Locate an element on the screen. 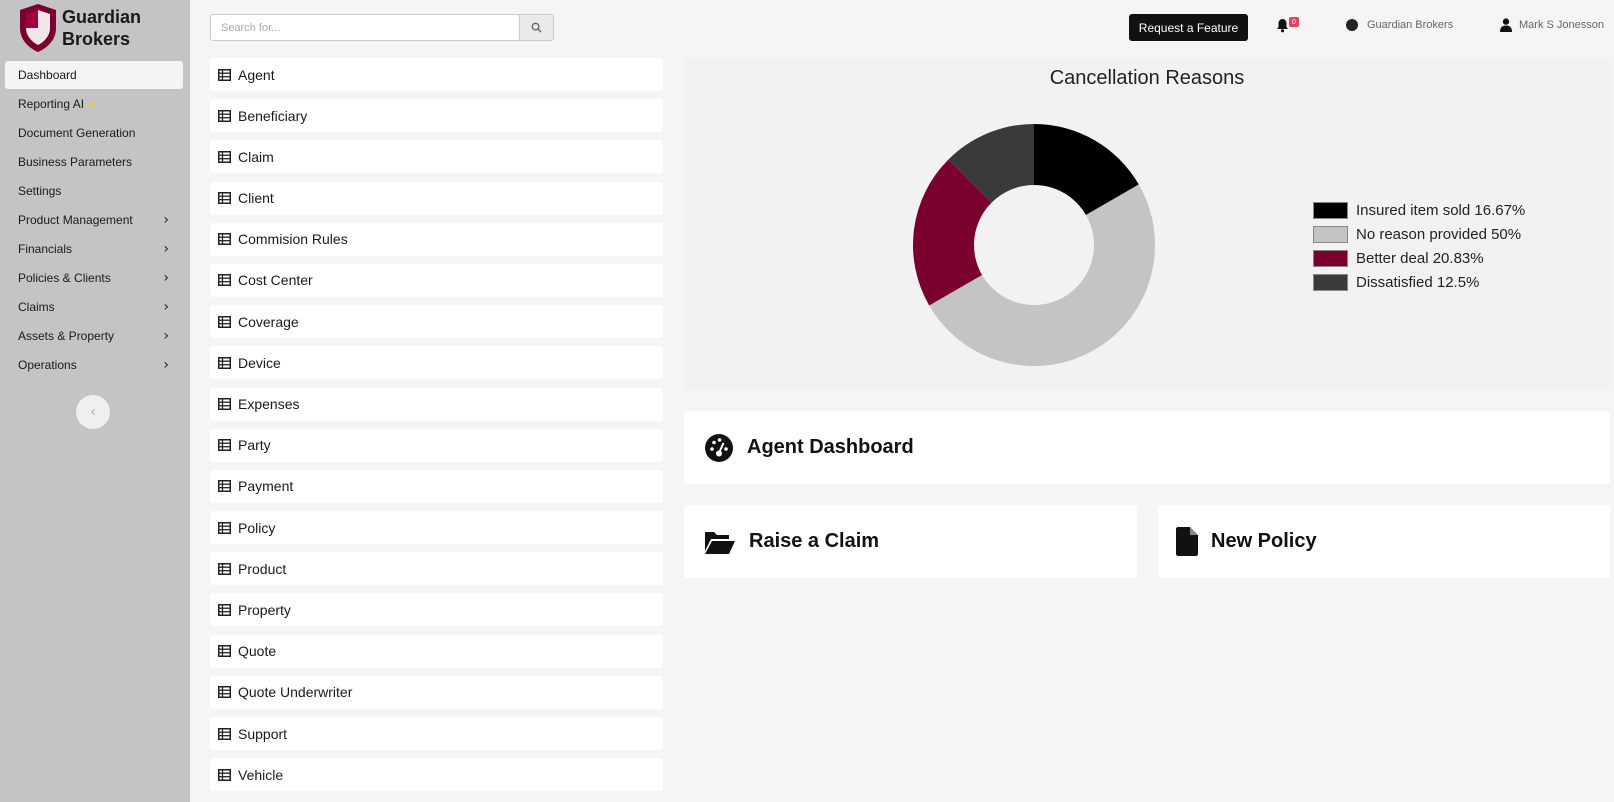 The height and width of the screenshot is (802, 1614). sidebar-item-document-generation: Document Generation is located at coordinates (94, 133).